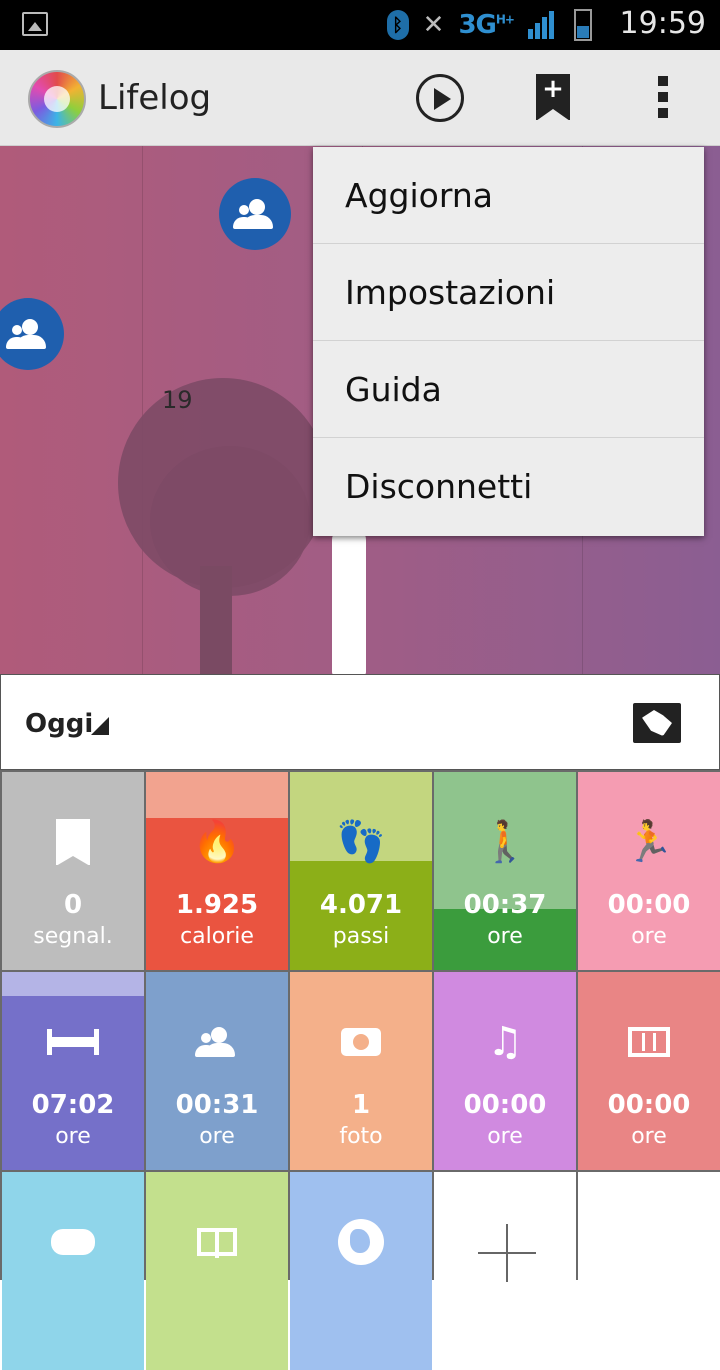  I want to click on overflow-menu-icon, so click(663, 99).